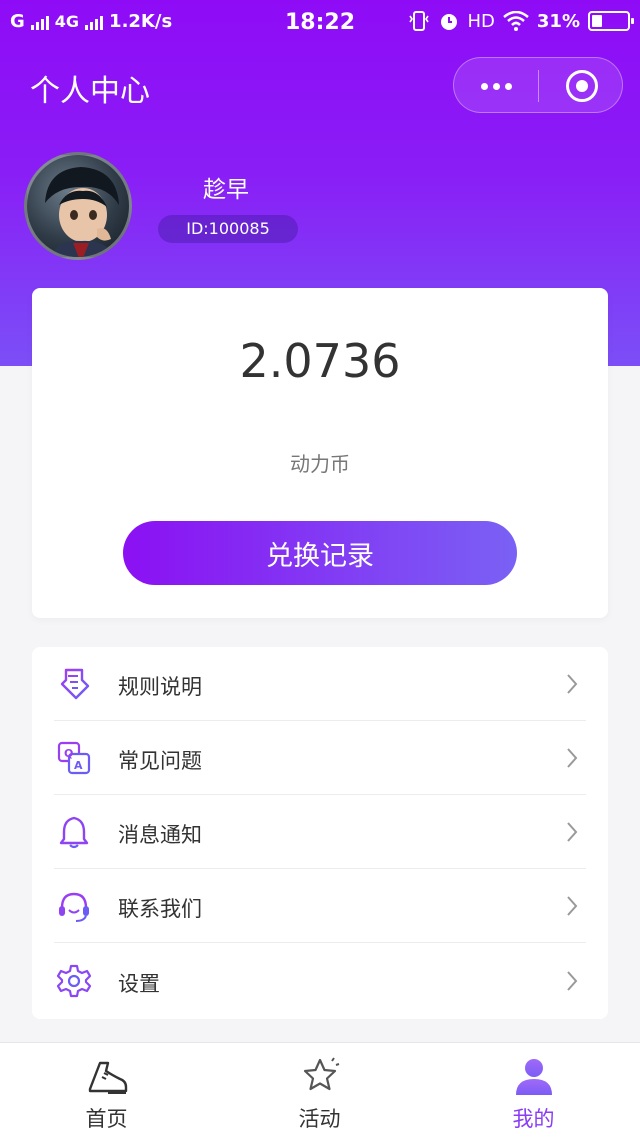 This screenshot has width=640, height=1138. Describe the element at coordinates (78, 206) in the screenshot. I see `avatar` at that location.